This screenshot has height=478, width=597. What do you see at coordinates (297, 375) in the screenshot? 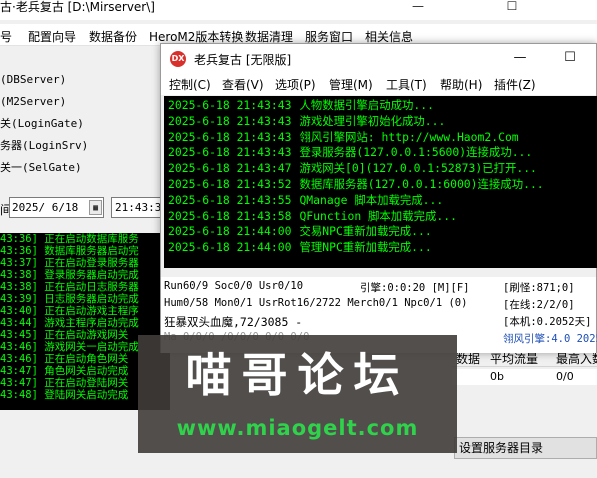
I see `watermark-title: 喵哥论坛` at bounding box center [297, 375].